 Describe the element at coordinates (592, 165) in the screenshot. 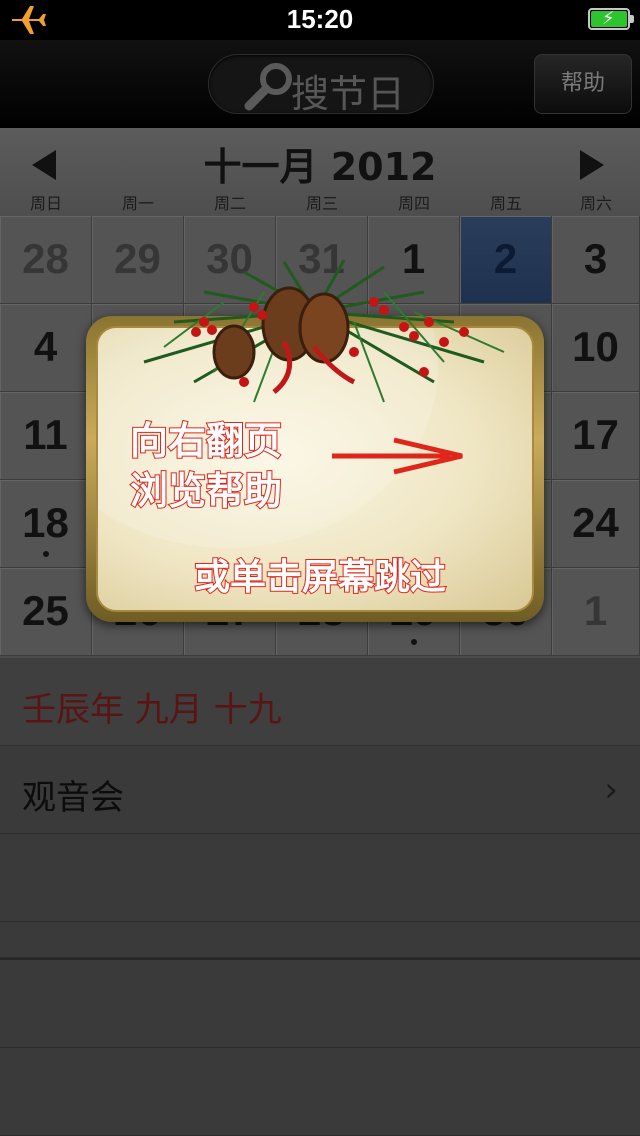

I see `next-month-arrow-icon` at that location.